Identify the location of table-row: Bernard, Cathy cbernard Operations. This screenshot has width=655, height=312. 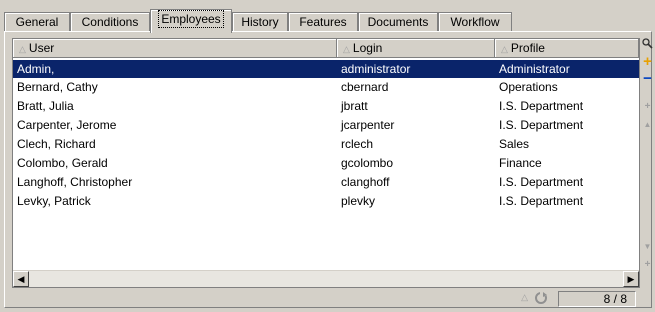
(326, 87).